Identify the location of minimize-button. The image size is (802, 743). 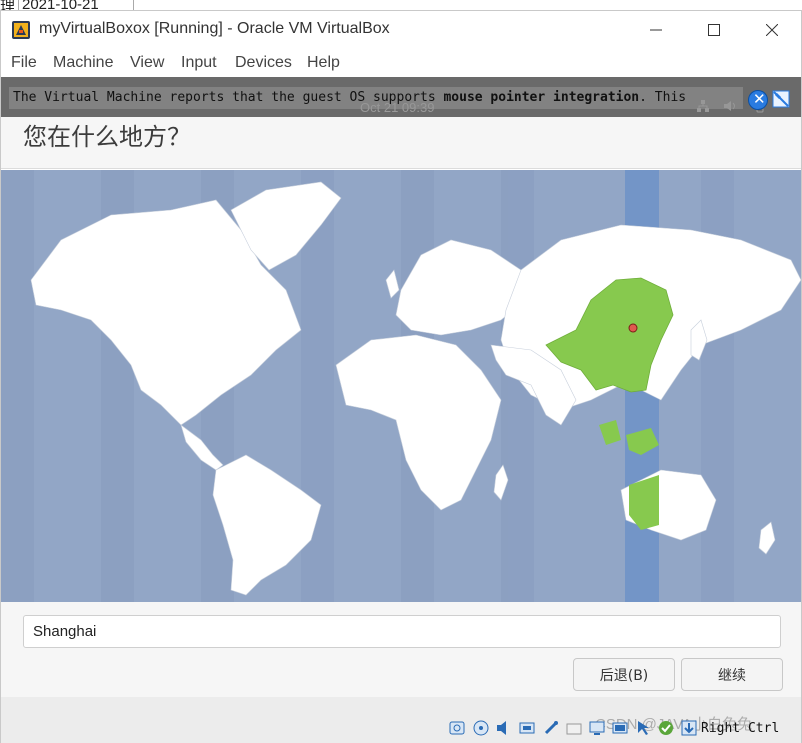
(656, 30).